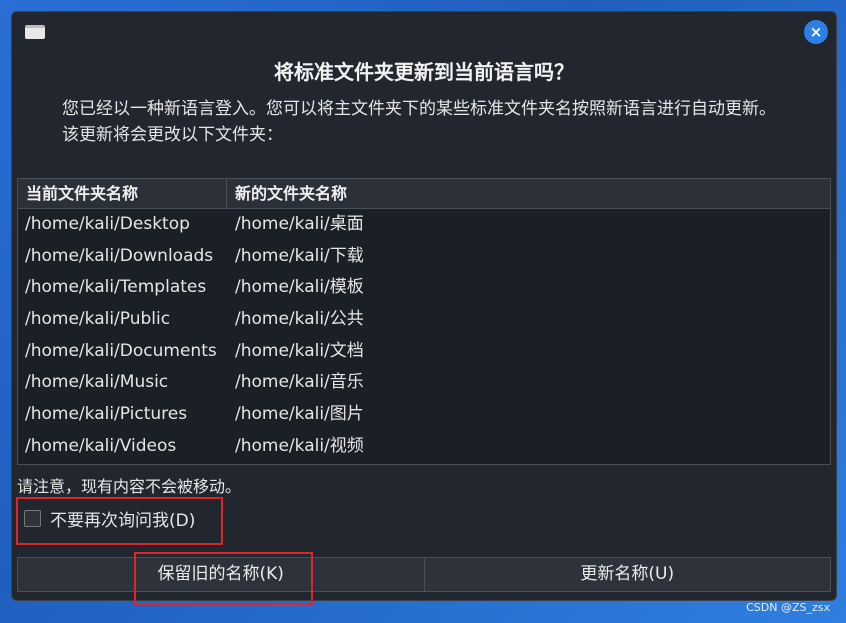 This screenshot has height=623, width=846. What do you see at coordinates (287, 193) in the screenshot?
I see `column-header-new: 新的文件夹名称` at bounding box center [287, 193].